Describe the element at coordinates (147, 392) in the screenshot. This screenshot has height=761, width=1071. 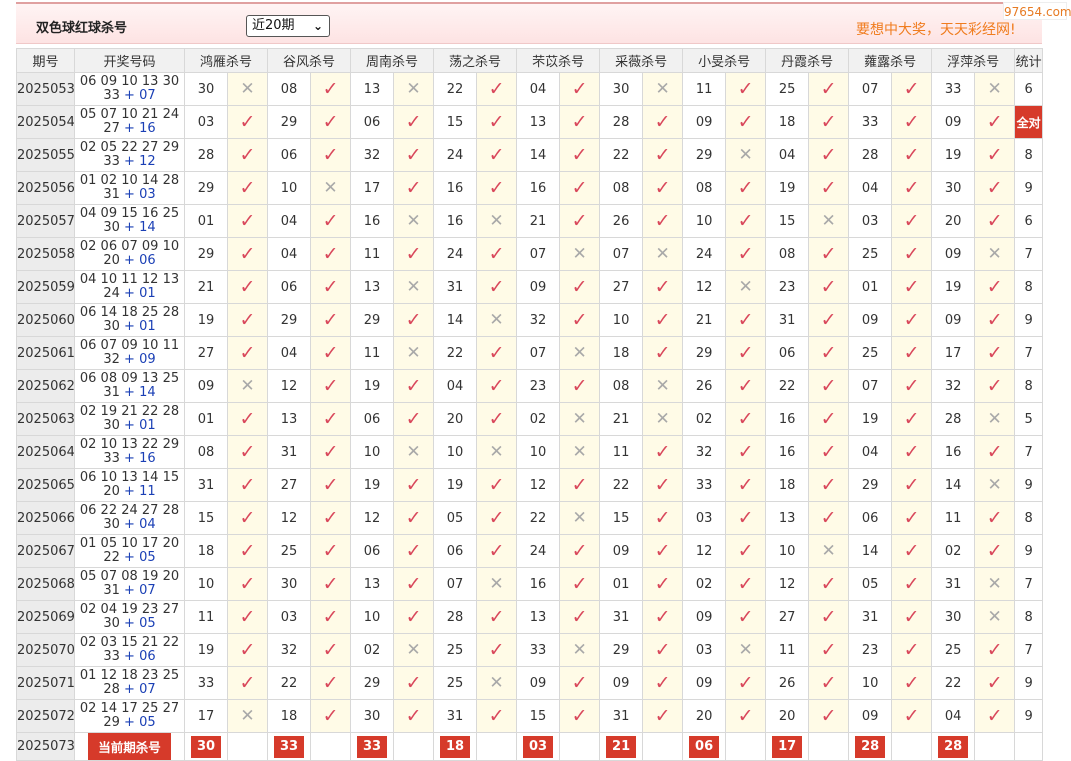
I see `draw-blue-ball: 14` at that location.